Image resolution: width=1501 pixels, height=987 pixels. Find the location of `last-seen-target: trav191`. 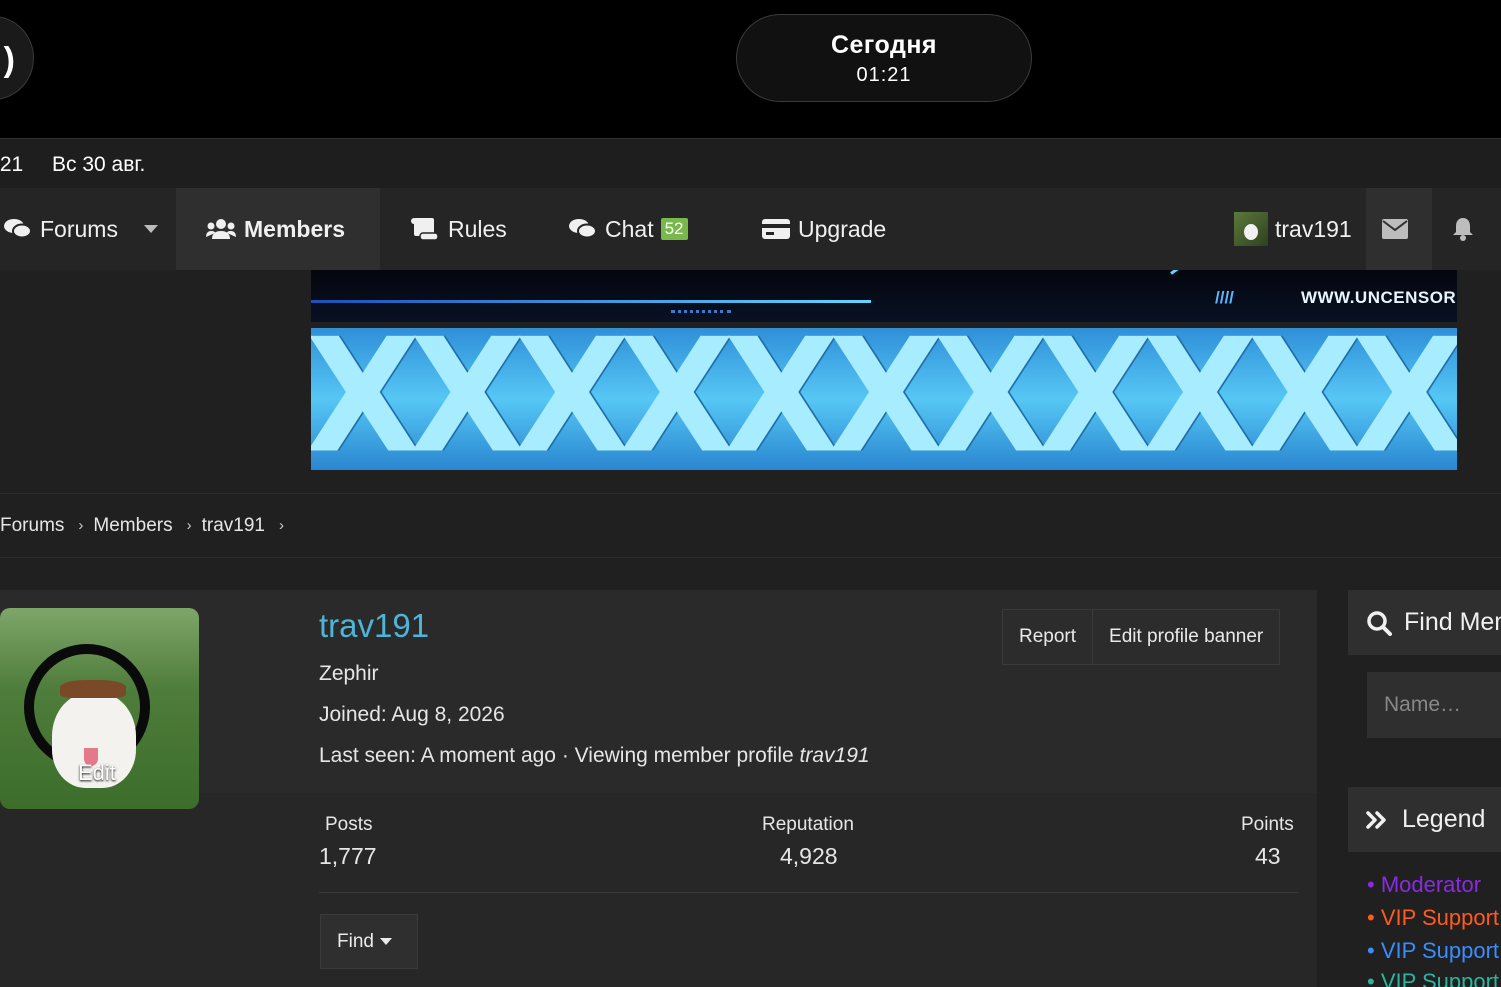

last-seen-target: trav191 is located at coordinates (835, 755).